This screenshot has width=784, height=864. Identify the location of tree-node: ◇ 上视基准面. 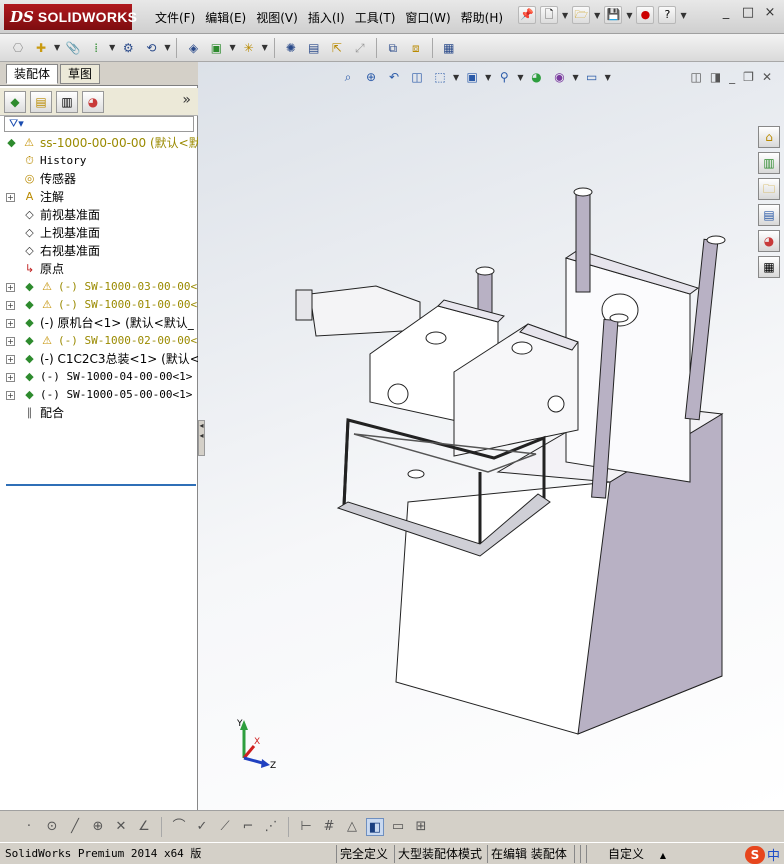
(99, 233).